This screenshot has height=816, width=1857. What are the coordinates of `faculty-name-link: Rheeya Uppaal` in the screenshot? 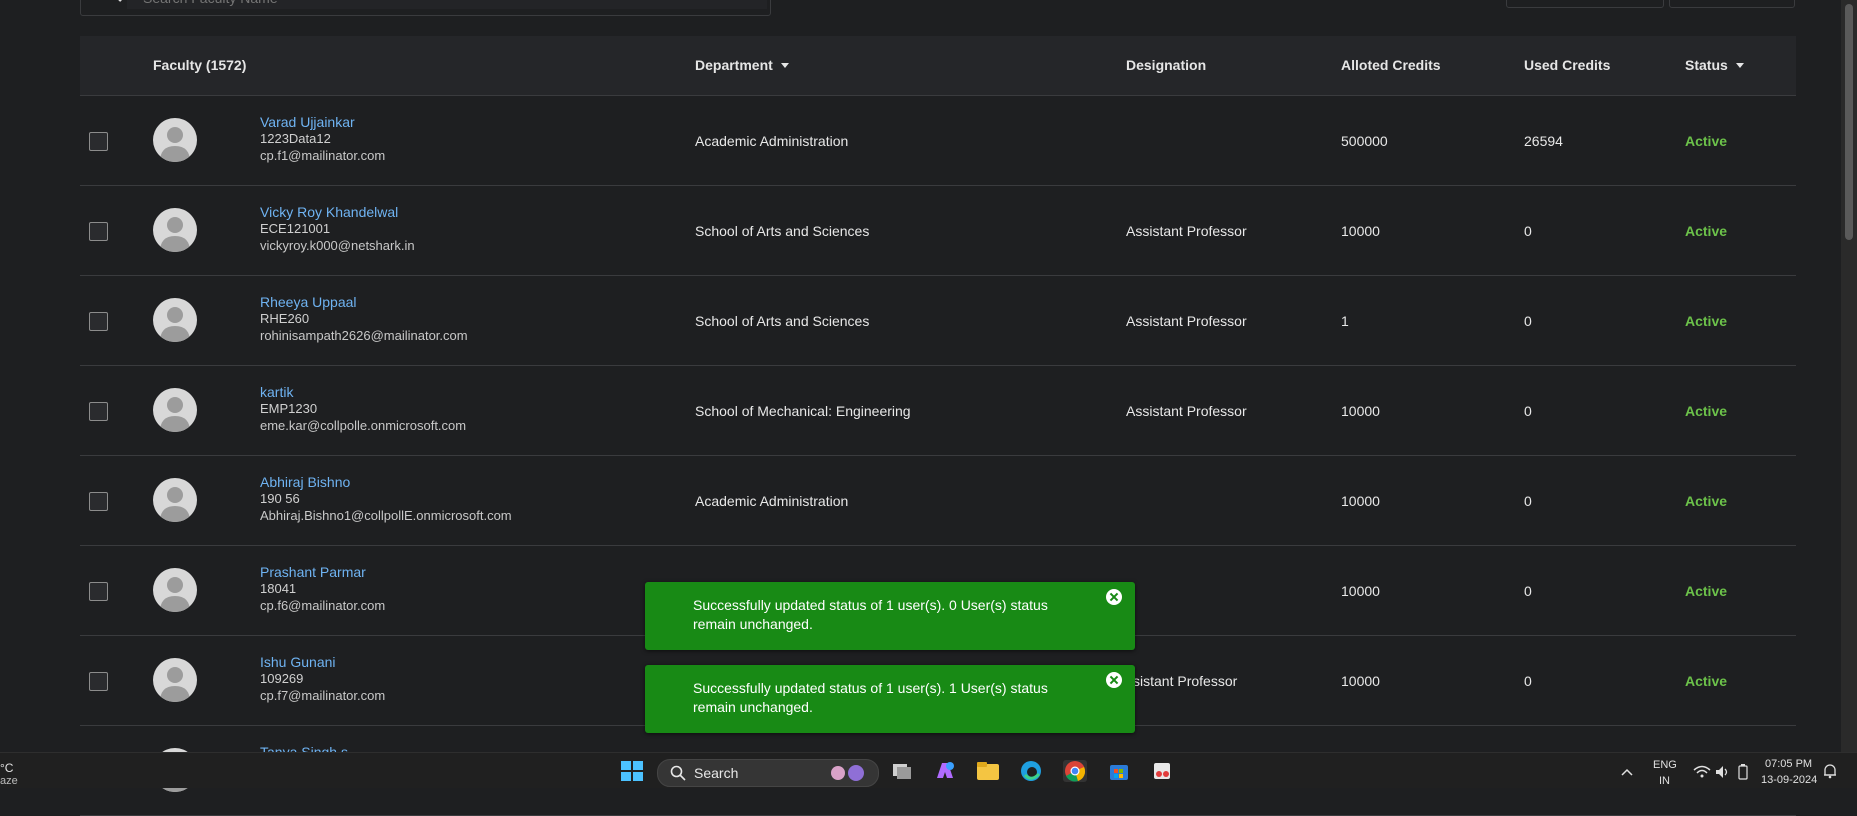 It's located at (308, 302).